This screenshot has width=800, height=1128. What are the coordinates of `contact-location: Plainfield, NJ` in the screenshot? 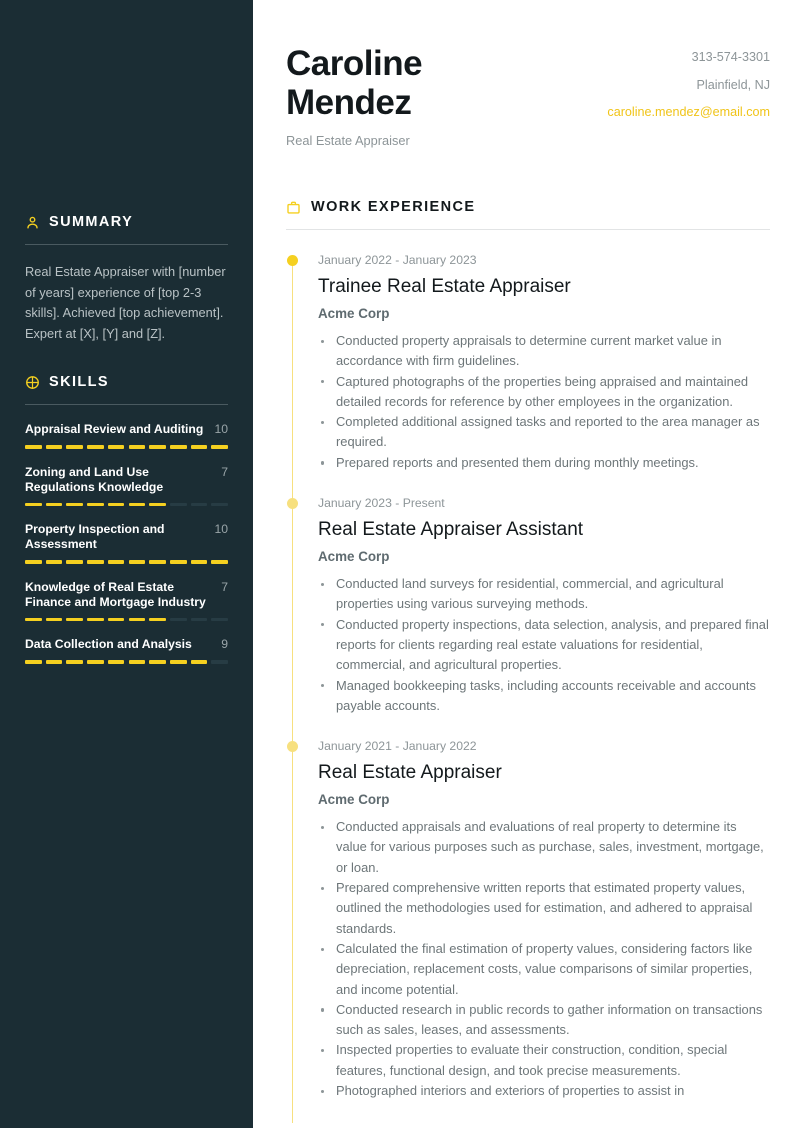 It's located at (733, 84).